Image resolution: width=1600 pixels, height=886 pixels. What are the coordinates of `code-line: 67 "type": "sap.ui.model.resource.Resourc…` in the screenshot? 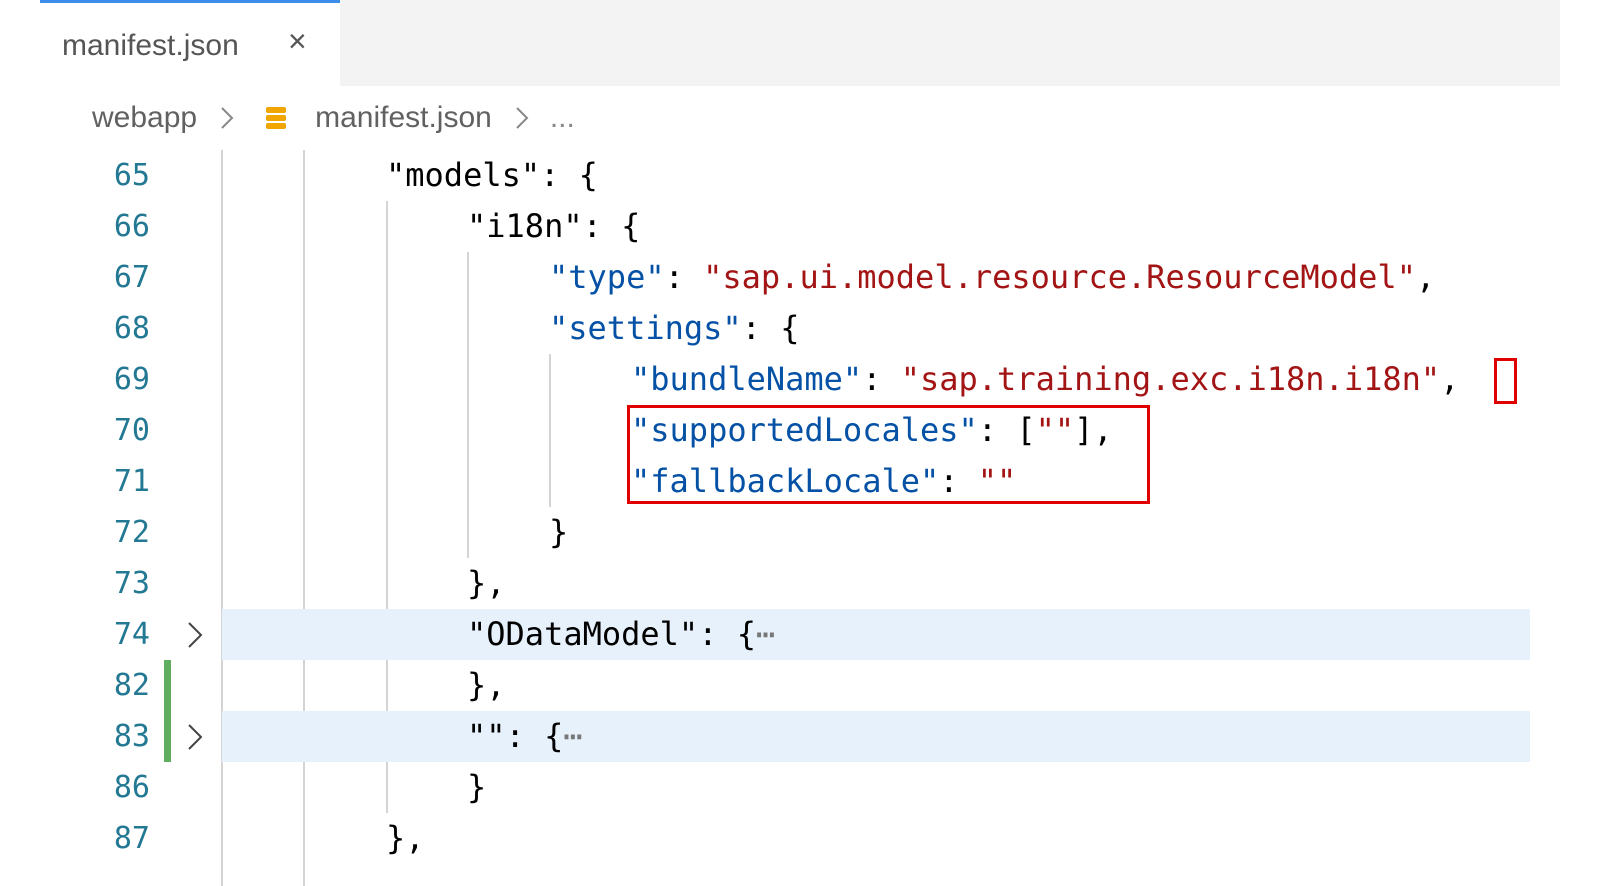 It's located at (765, 277).